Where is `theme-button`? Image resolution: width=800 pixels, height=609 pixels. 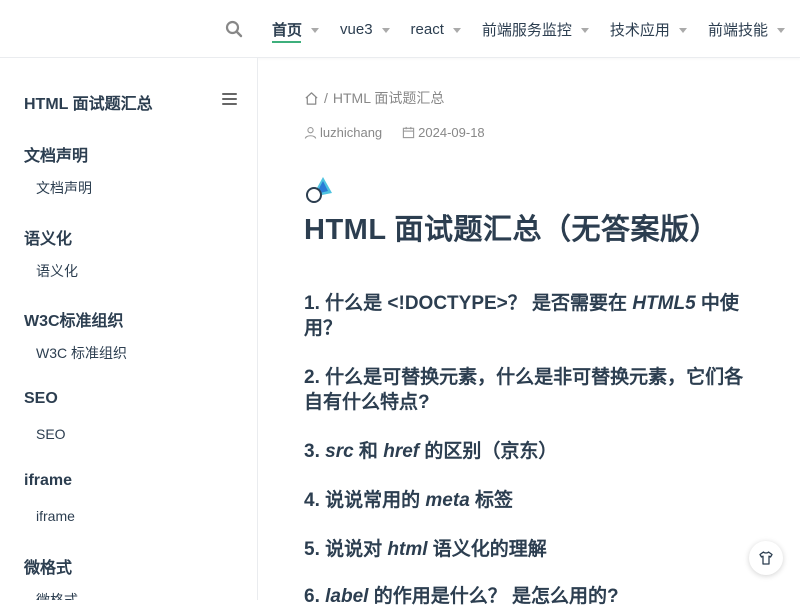
theme-button is located at coordinates (766, 558).